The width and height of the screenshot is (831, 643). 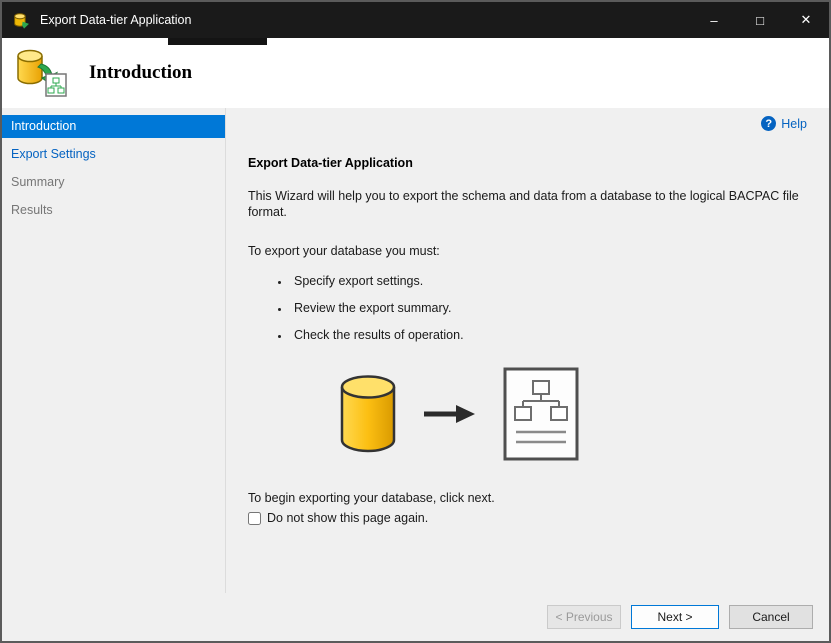 What do you see at coordinates (450, 415) in the screenshot?
I see `right-arrow-icon` at bounding box center [450, 415].